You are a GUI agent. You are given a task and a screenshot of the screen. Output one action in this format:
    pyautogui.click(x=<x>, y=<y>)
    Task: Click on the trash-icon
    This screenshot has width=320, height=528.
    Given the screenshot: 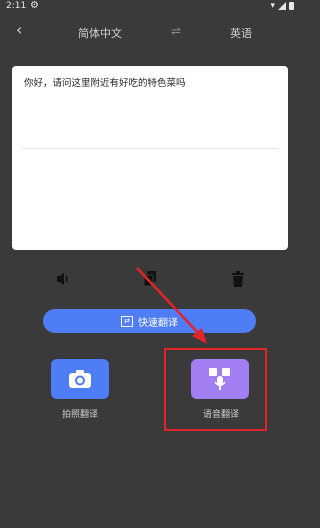 What is the action you would take?
    pyautogui.click(x=238, y=279)
    